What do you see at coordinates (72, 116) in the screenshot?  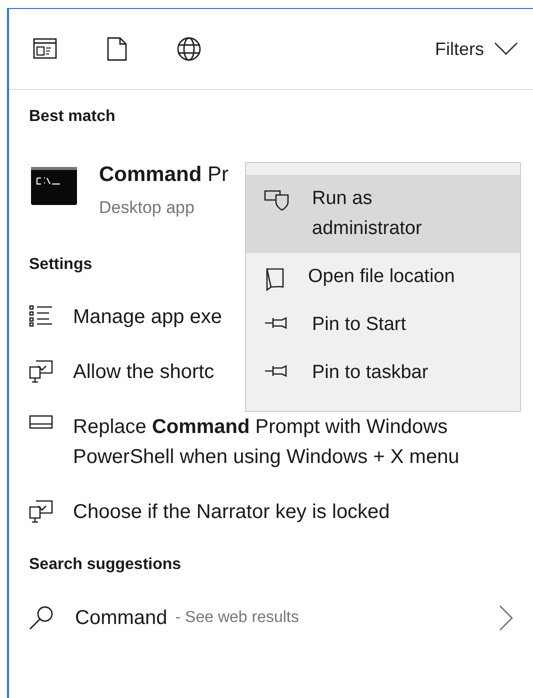 I see `section-heading: Best match` at bounding box center [72, 116].